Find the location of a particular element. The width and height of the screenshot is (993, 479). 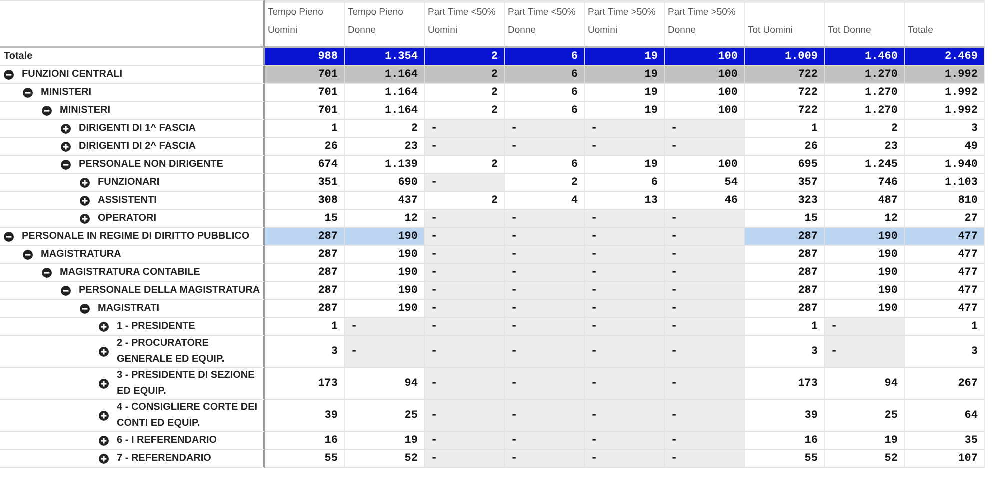

table-cell: 1.164 is located at coordinates (385, 75).